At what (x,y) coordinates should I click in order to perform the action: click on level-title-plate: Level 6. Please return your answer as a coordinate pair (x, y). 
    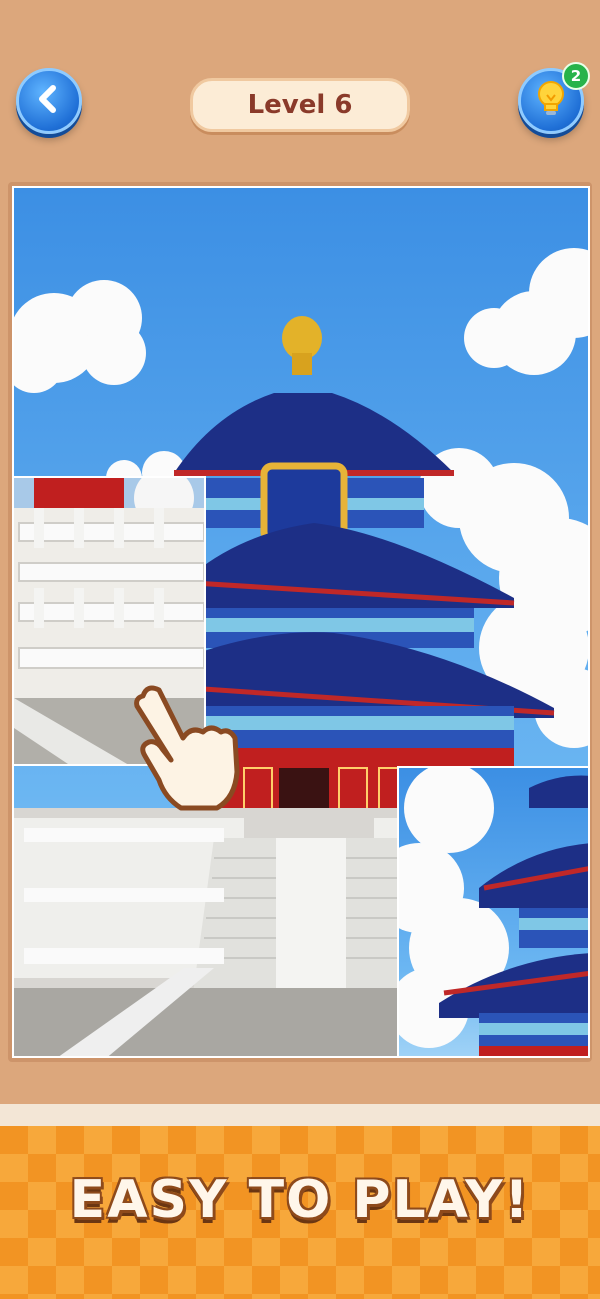
    Looking at the image, I should click on (300, 105).